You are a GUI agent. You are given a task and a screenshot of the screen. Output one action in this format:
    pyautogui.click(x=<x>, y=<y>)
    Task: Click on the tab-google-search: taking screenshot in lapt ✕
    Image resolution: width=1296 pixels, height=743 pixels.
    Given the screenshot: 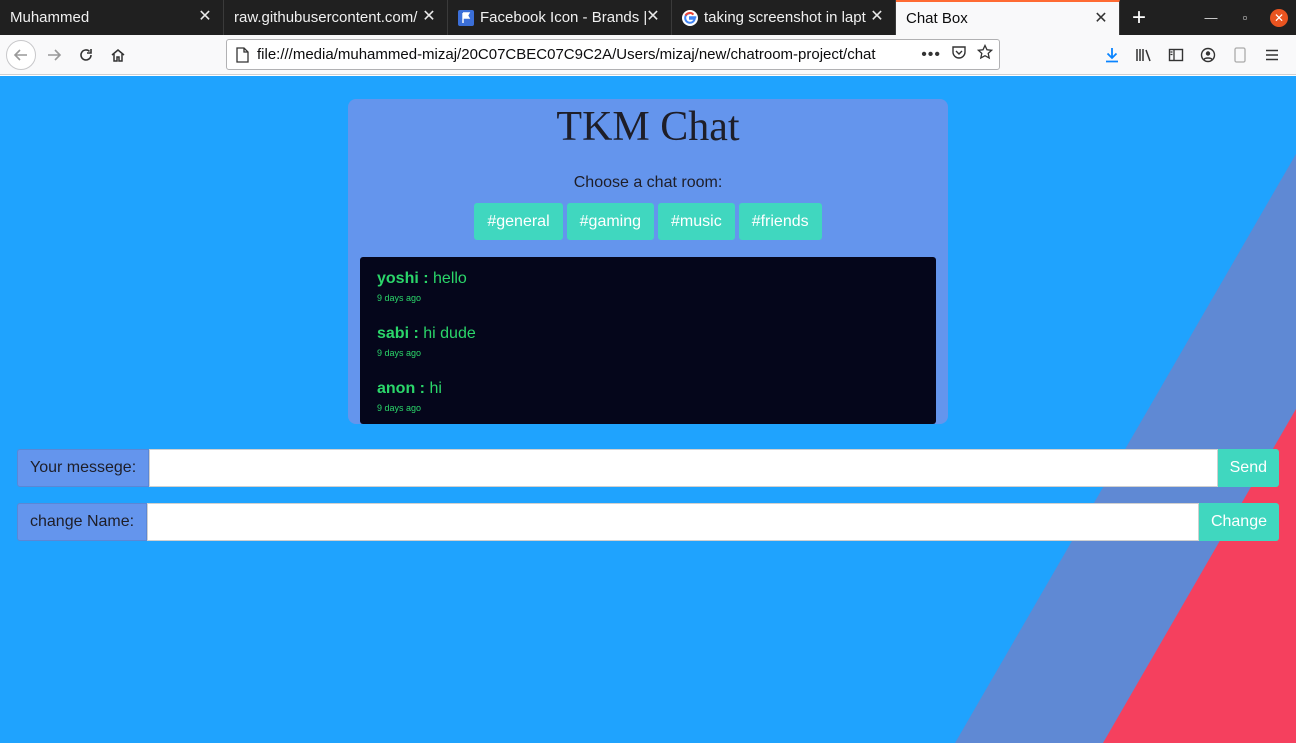 What is the action you would take?
    pyautogui.click(x=784, y=17)
    